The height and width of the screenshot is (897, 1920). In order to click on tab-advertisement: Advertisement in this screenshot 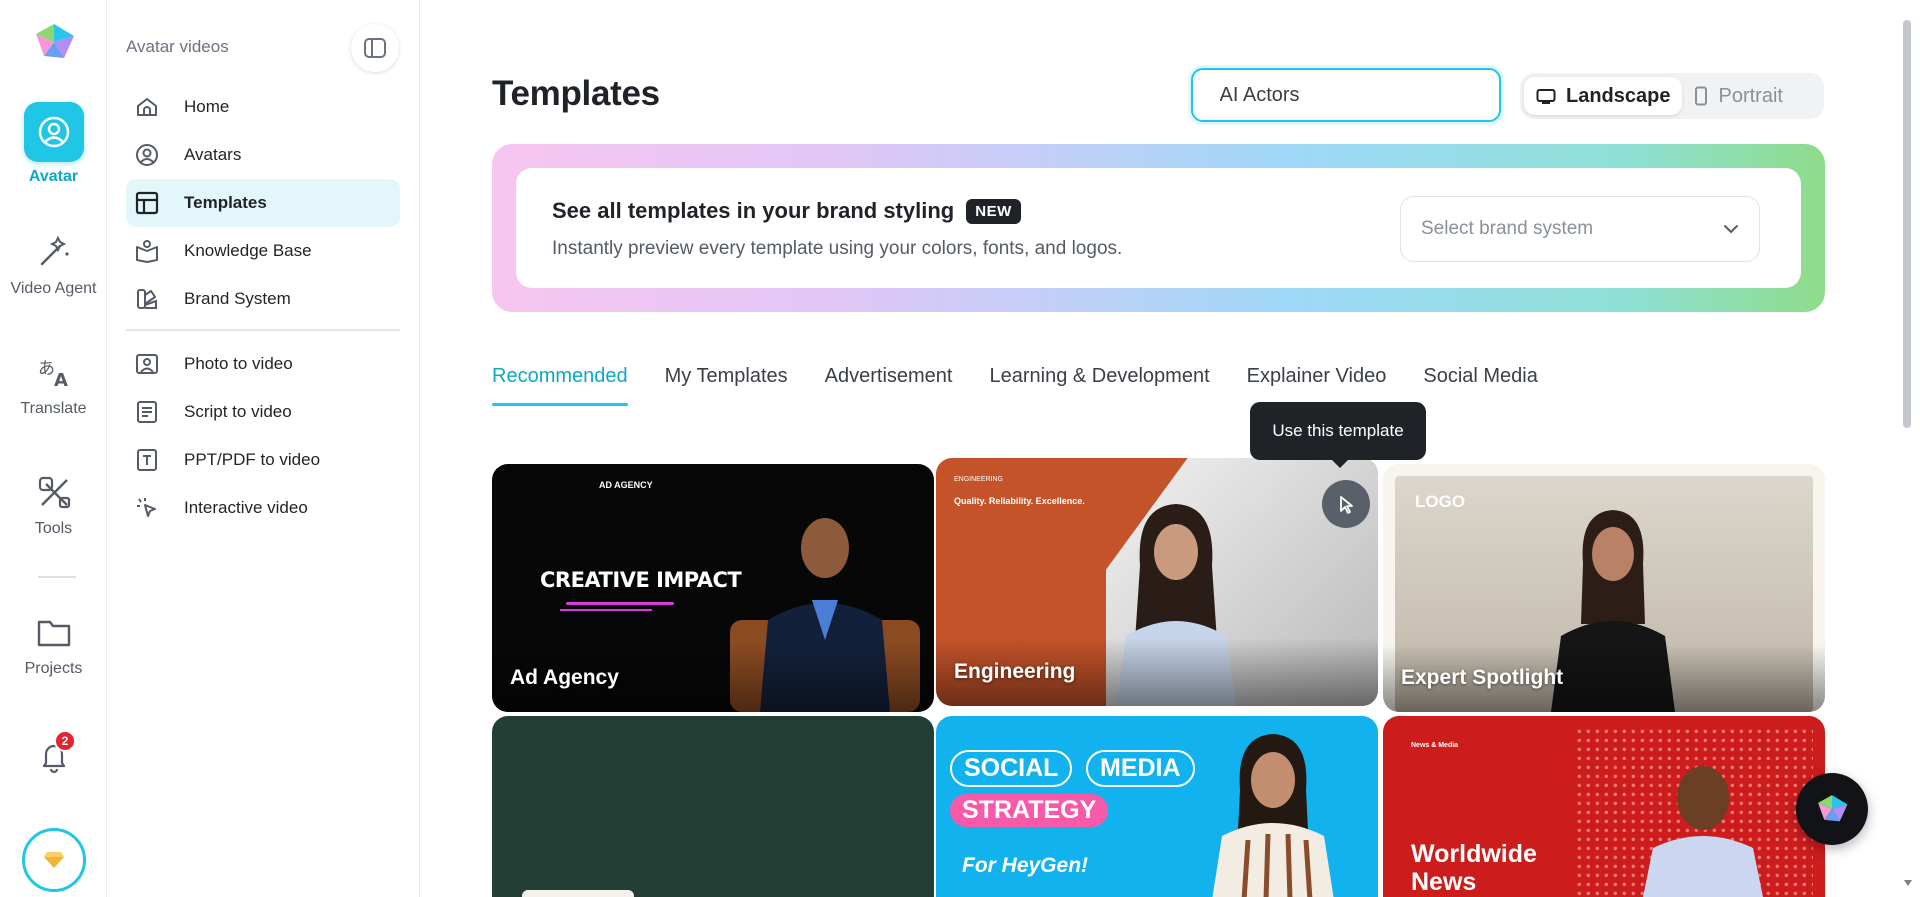, I will do `click(889, 385)`.